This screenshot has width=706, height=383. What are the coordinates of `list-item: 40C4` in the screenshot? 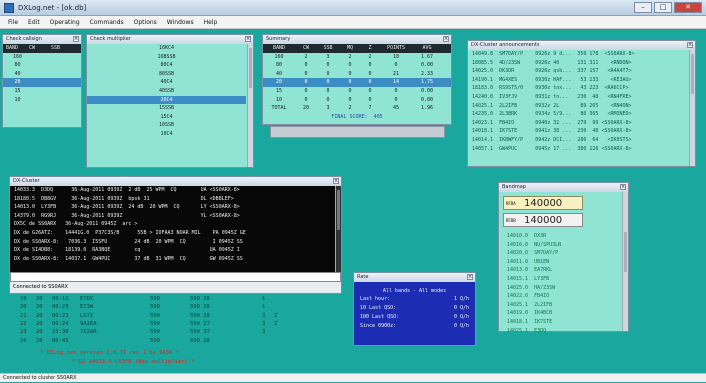 It's located at (166, 82).